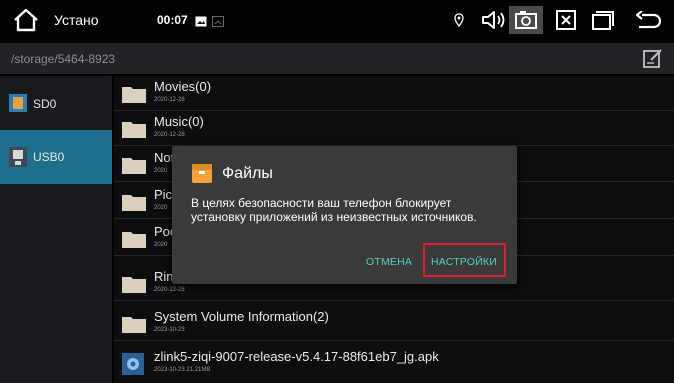 The width and height of the screenshot is (674, 383). Describe the element at coordinates (45, 104) in the screenshot. I see `sidebar-item-label: SD0` at that location.